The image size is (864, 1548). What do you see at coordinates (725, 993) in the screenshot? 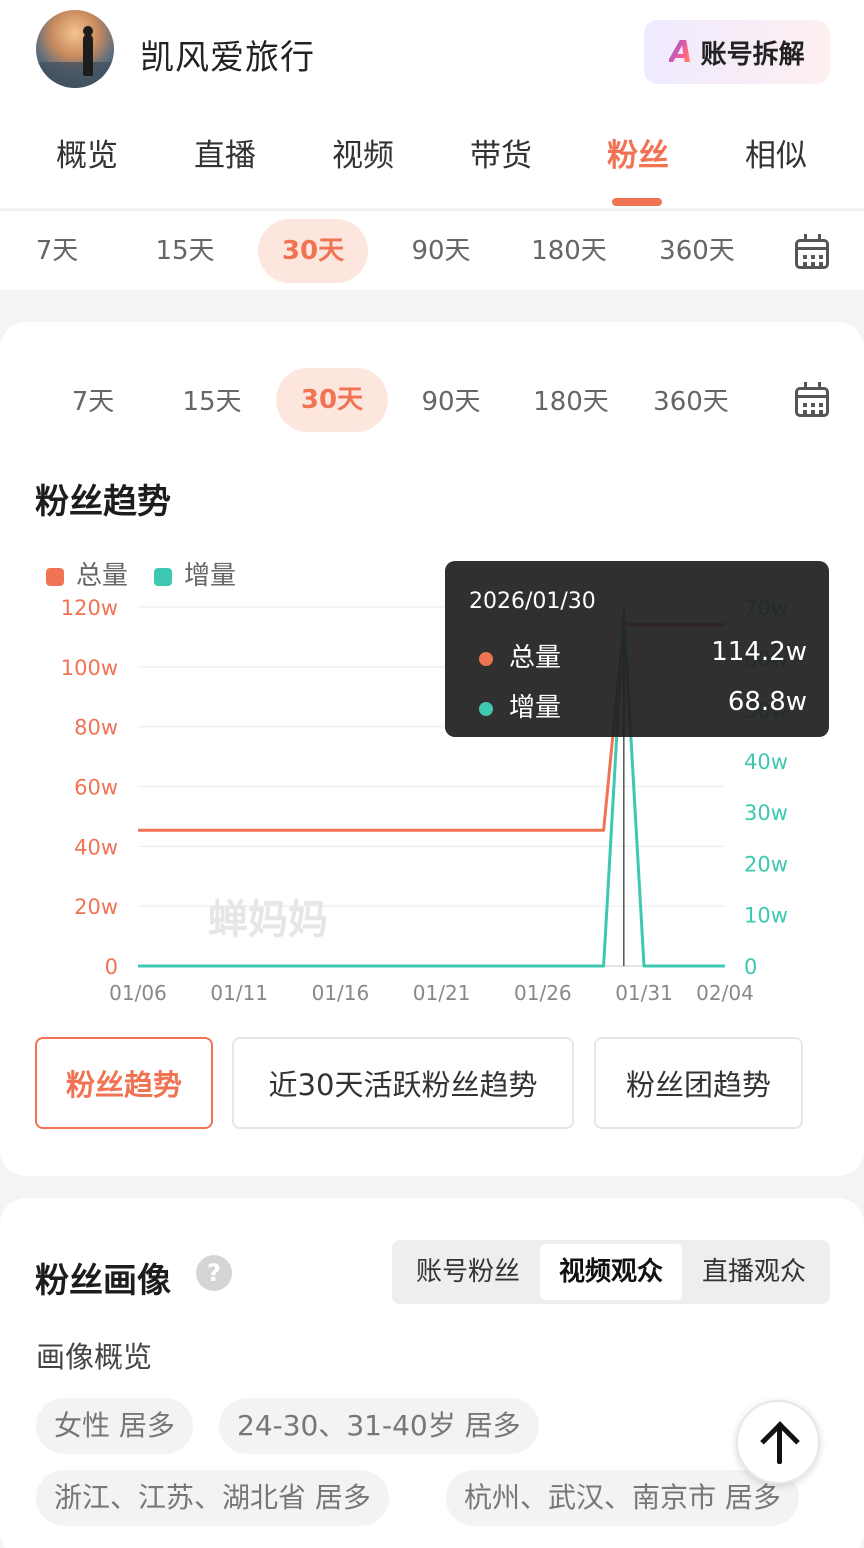
I see `x-axis-tick-label: 02/04` at bounding box center [725, 993].